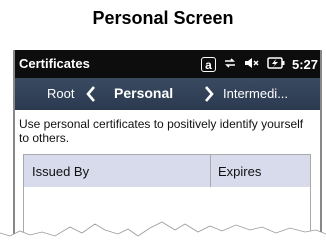 Image resolution: width=326 pixels, height=241 pixels. Describe the element at coordinates (163, 231) in the screenshot. I see `torn-edge-decoration` at that location.